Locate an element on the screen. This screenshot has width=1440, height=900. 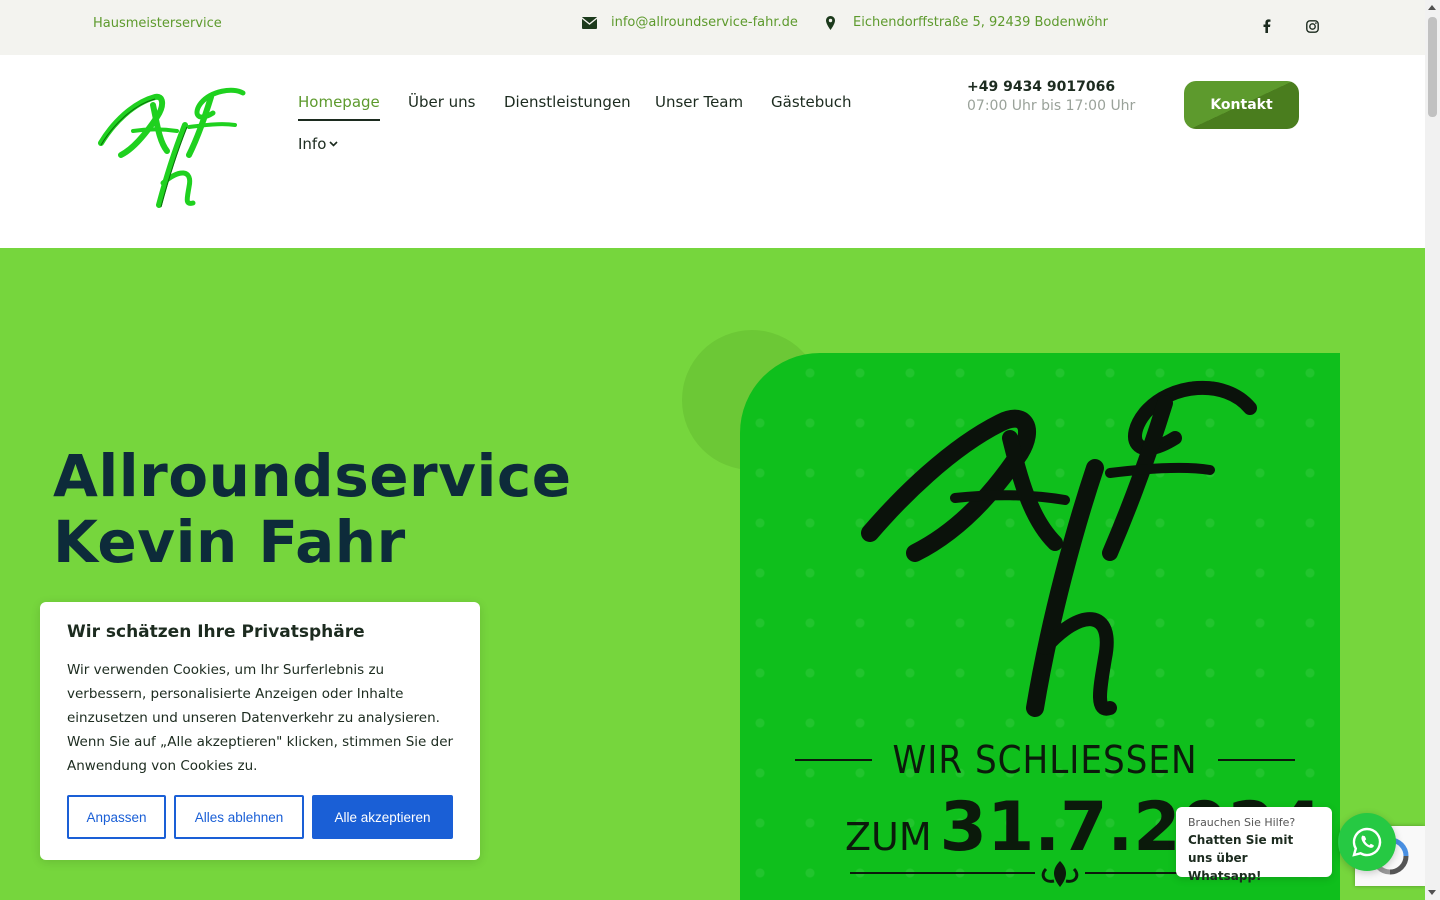
cookie-customize-button: Anpassen is located at coordinates (116, 817).